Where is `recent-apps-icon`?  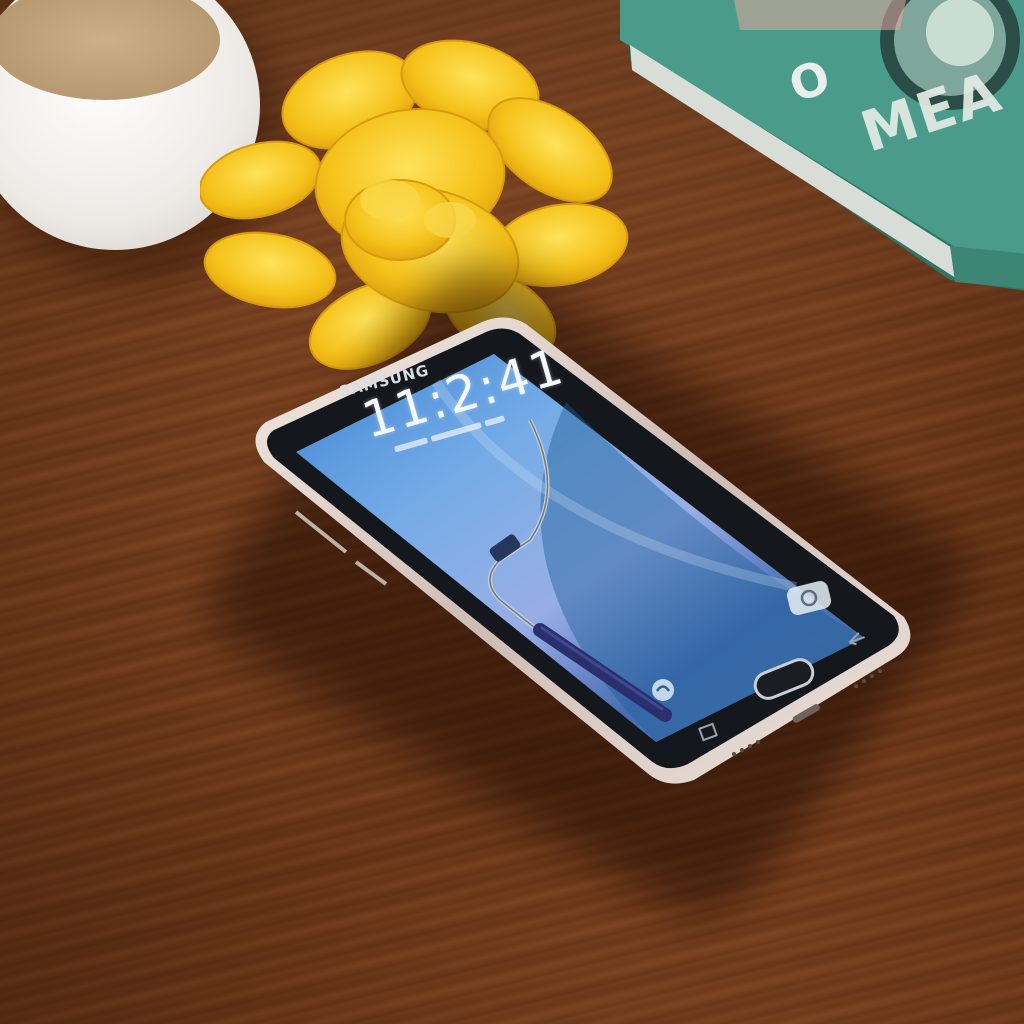 recent-apps-icon is located at coordinates (708, 732).